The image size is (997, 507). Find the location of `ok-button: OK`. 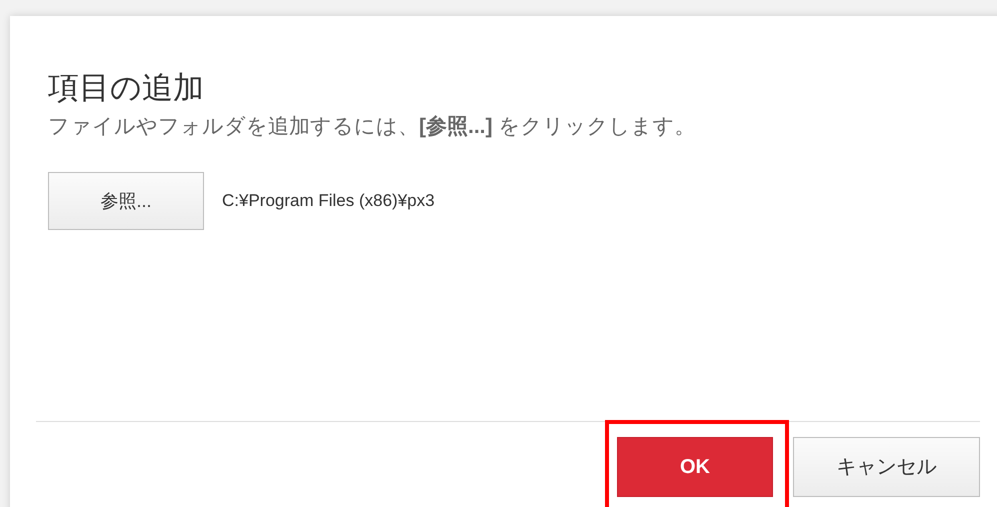

ok-button: OK is located at coordinates (695, 467).